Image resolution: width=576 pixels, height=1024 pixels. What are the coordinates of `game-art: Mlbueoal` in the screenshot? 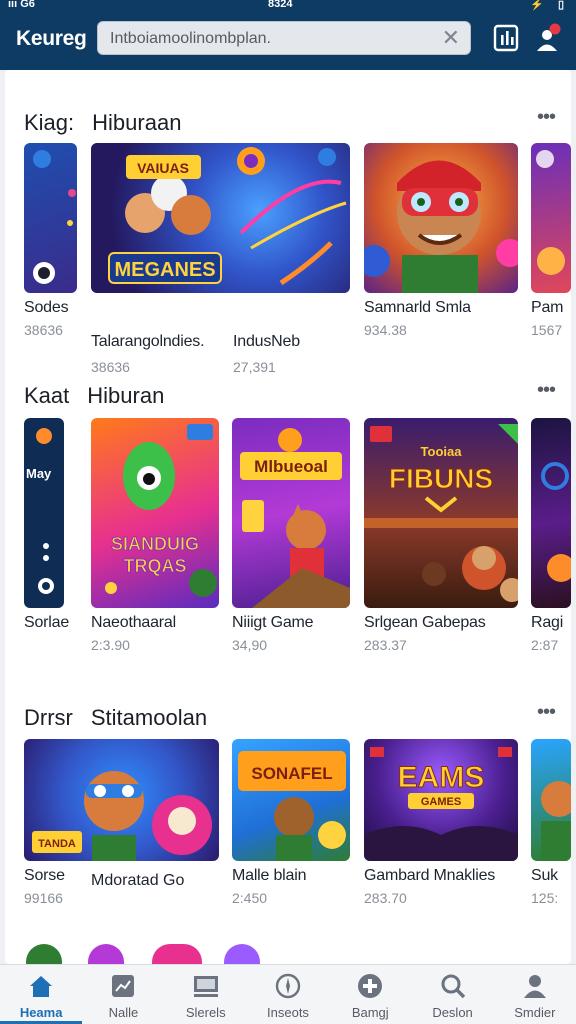 It's located at (295, 518).